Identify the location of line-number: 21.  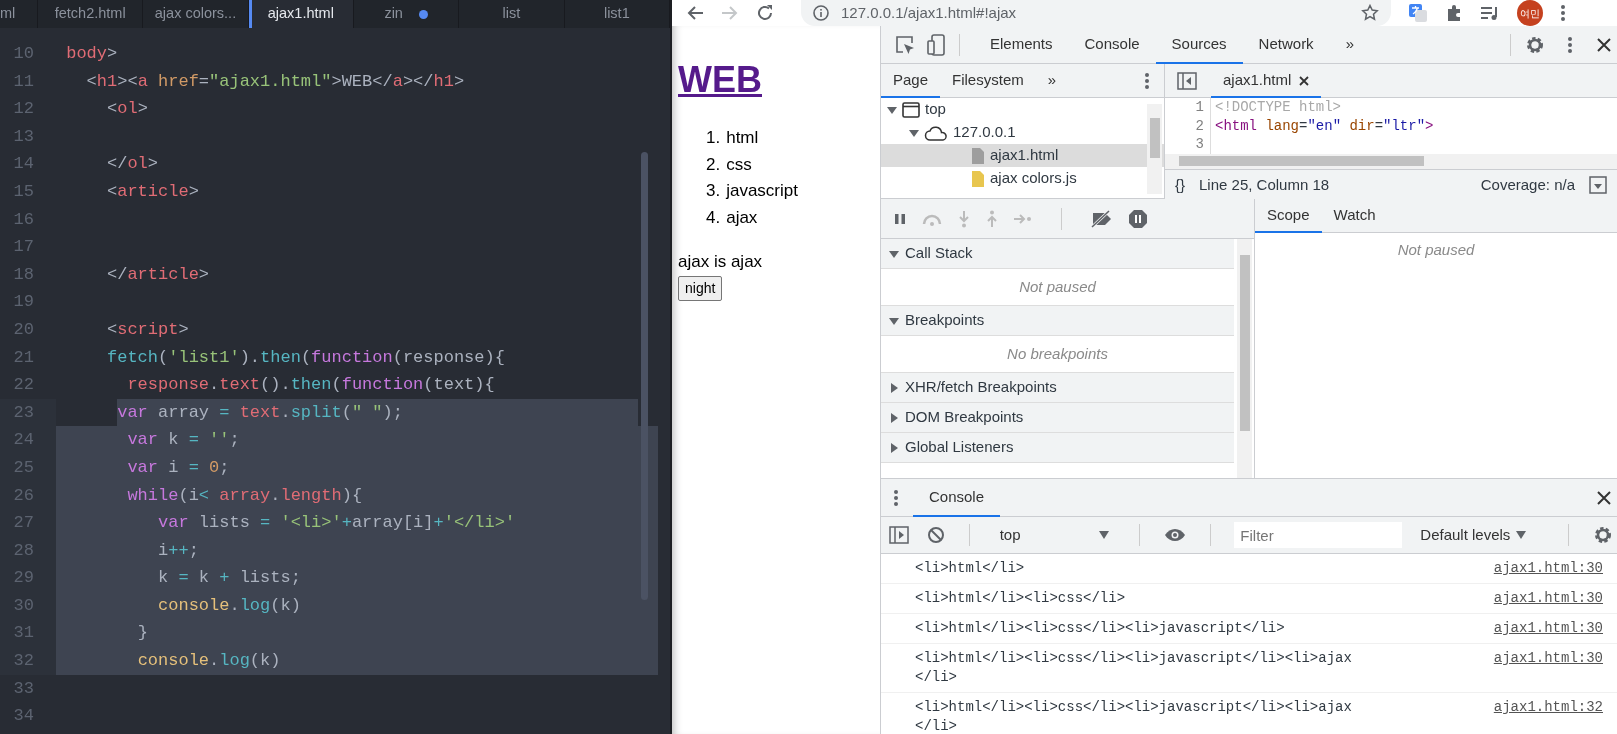
(23, 357).